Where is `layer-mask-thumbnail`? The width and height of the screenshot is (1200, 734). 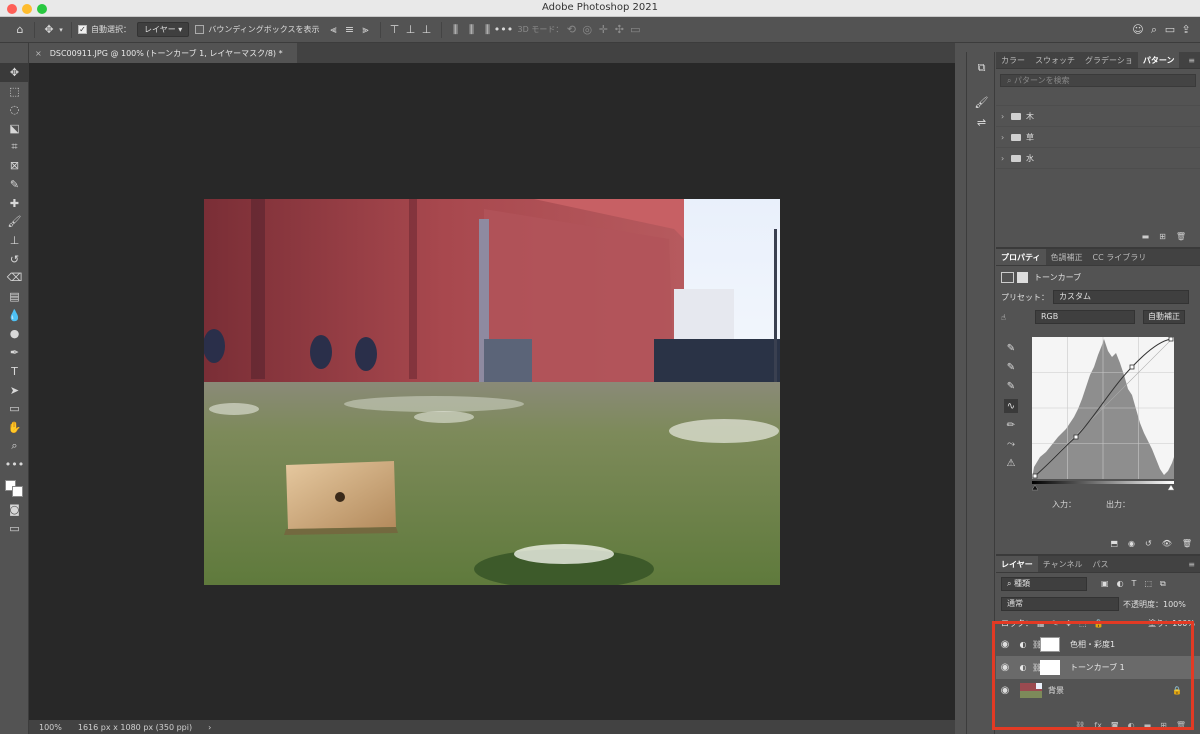
layer-mask-thumbnail is located at coordinates (1050, 644).